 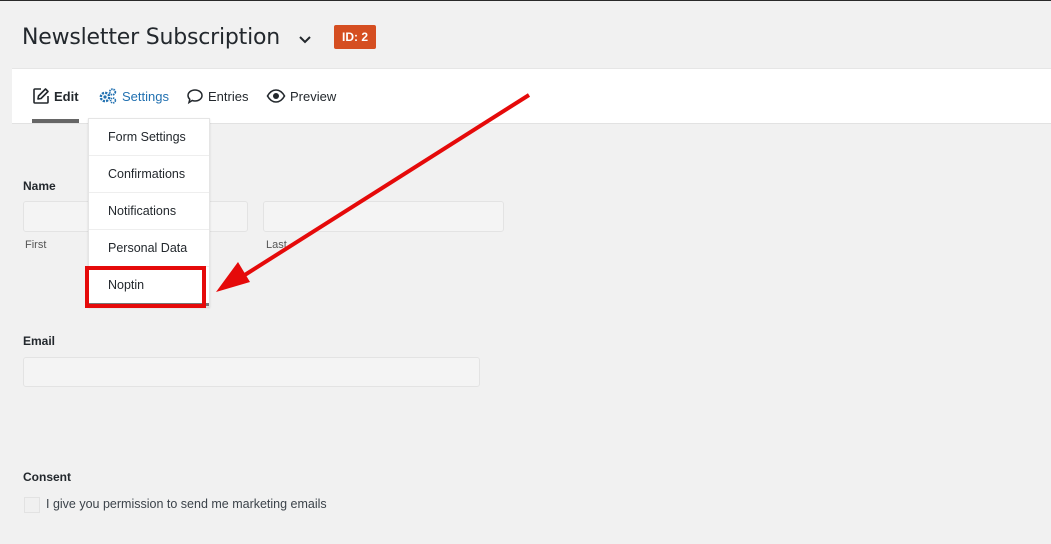 I want to click on last-sublabel: Last, so click(x=276, y=245).